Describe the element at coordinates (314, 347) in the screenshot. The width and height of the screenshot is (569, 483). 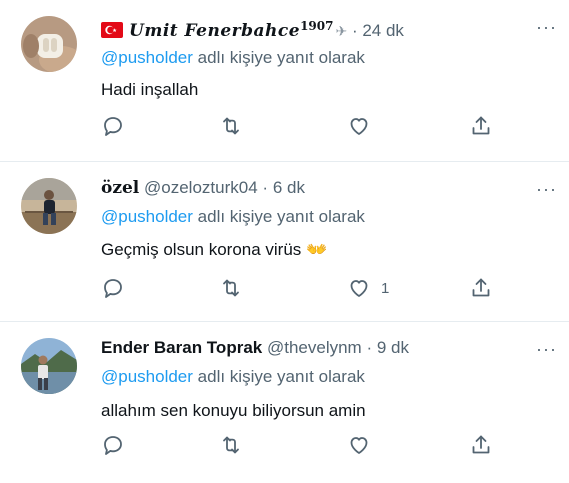
I see `handle: @thevelynm` at that location.